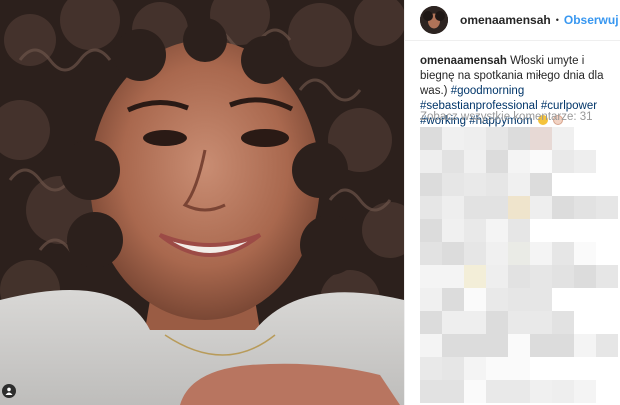 This screenshot has width=620, height=405. Describe the element at coordinates (591, 20) in the screenshot. I see `follow-button: Obserwuj` at that location.